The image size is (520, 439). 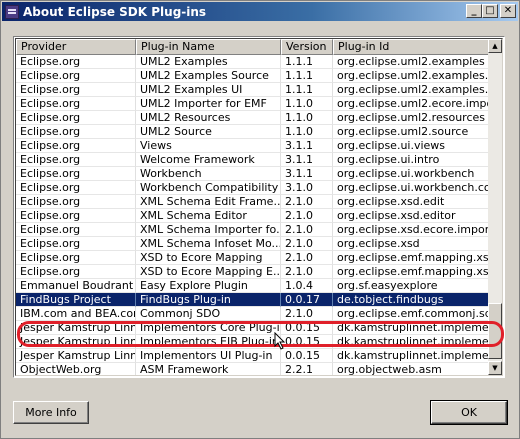 What do you see at coordinates (307, 300) in the screenshot?
I see `cell-version: 0.0.17` at bounding box center [307, 300].